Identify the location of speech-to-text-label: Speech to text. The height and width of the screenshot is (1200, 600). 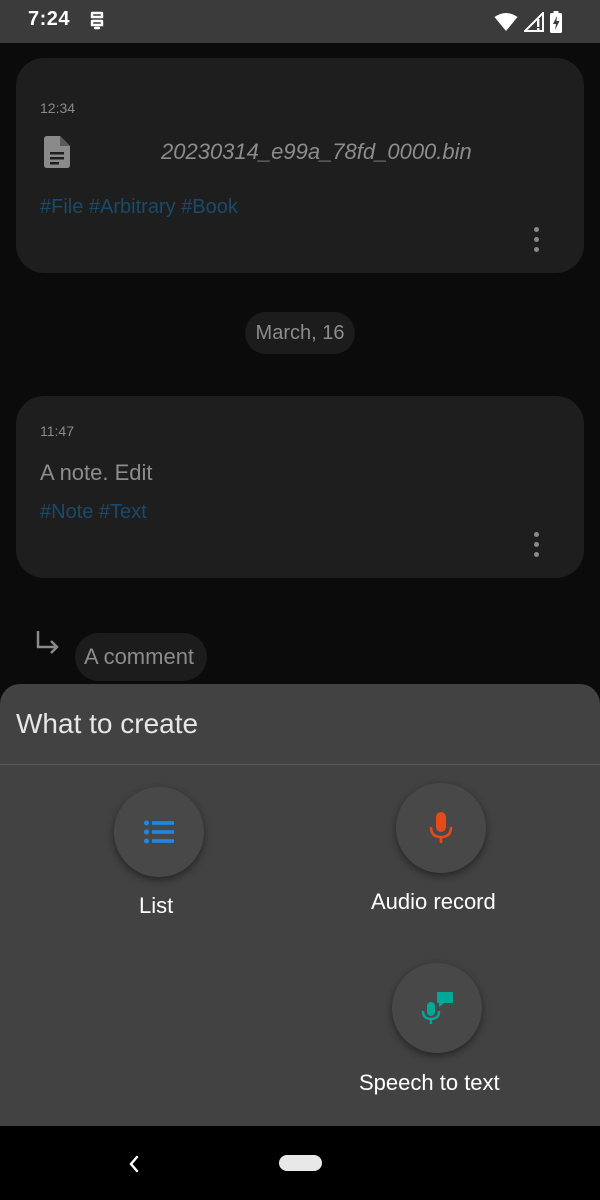
(429, 1083).